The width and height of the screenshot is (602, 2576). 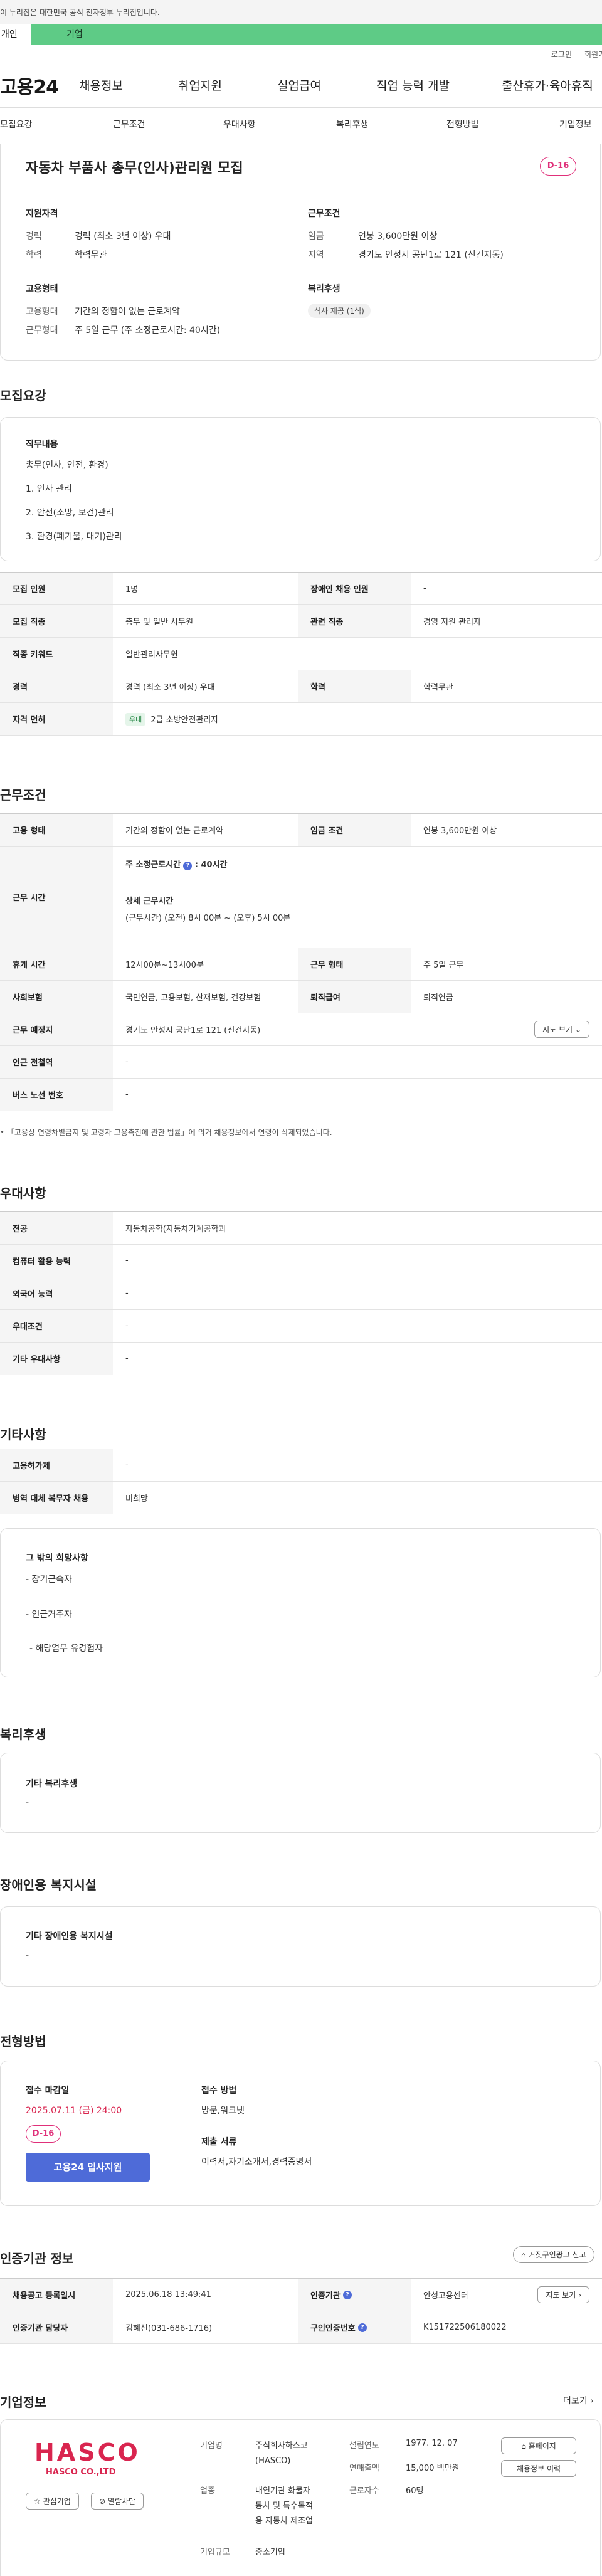 I want to click on education-value: 학력무관, so click(x=91, y=255).